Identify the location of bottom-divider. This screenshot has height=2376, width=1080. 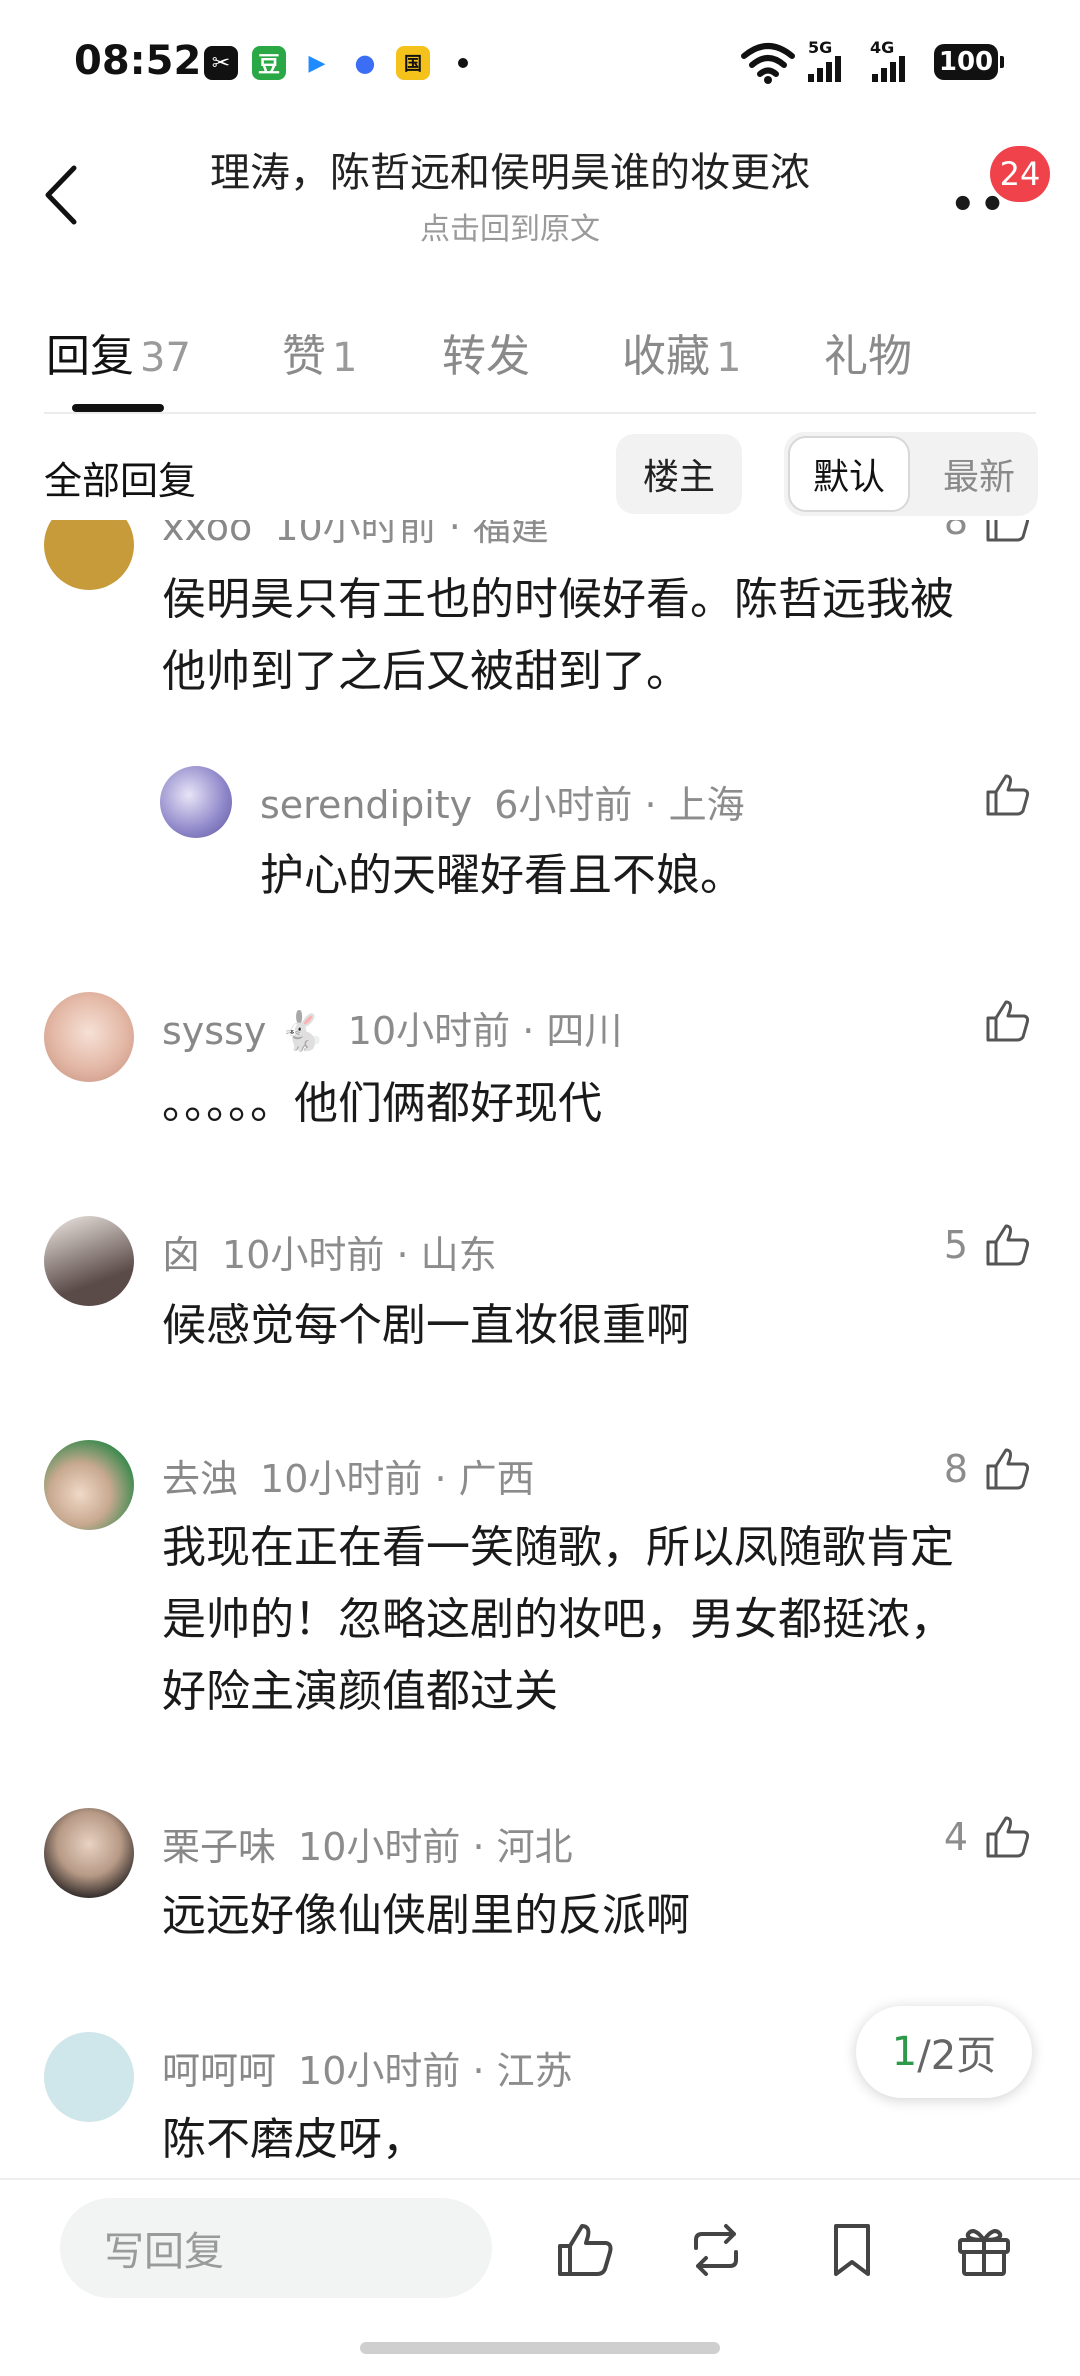
(540, 2179).